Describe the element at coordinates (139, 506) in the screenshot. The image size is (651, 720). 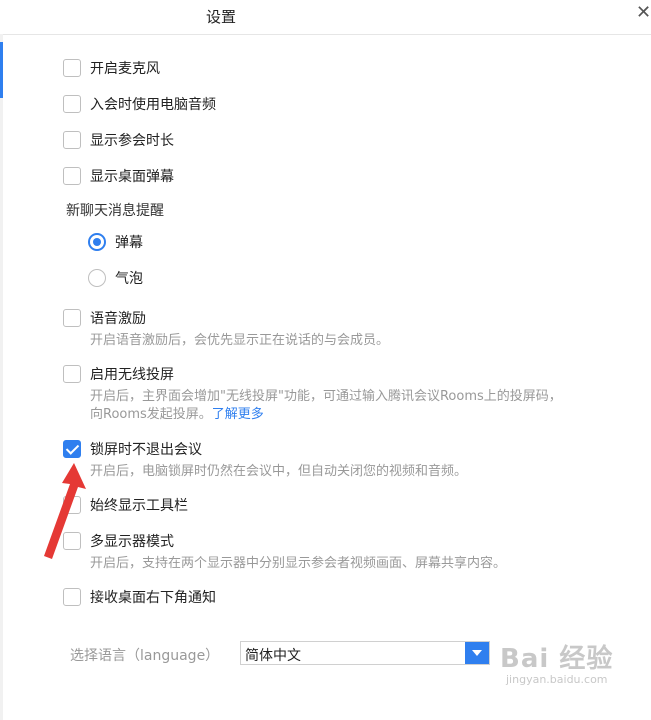
I see `checkbox-label: 始终显示工具栏` at that location.